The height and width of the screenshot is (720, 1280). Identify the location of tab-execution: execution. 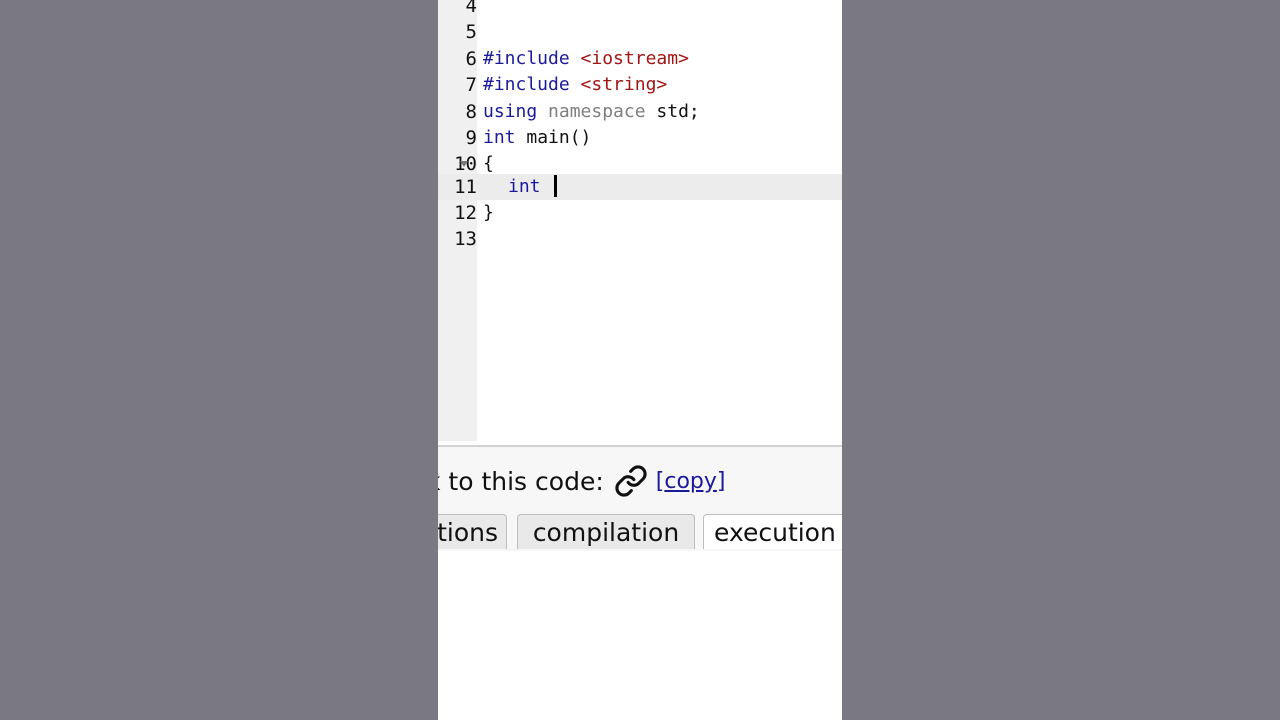
(772, 531).